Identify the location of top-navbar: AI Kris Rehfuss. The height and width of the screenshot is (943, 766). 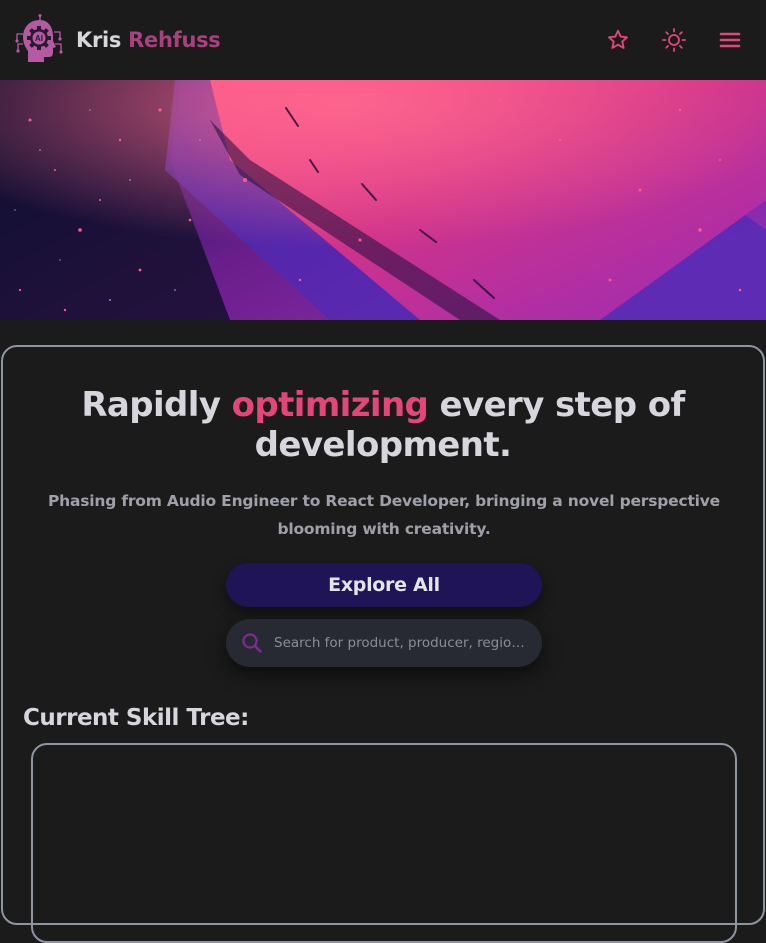
(383, 40).